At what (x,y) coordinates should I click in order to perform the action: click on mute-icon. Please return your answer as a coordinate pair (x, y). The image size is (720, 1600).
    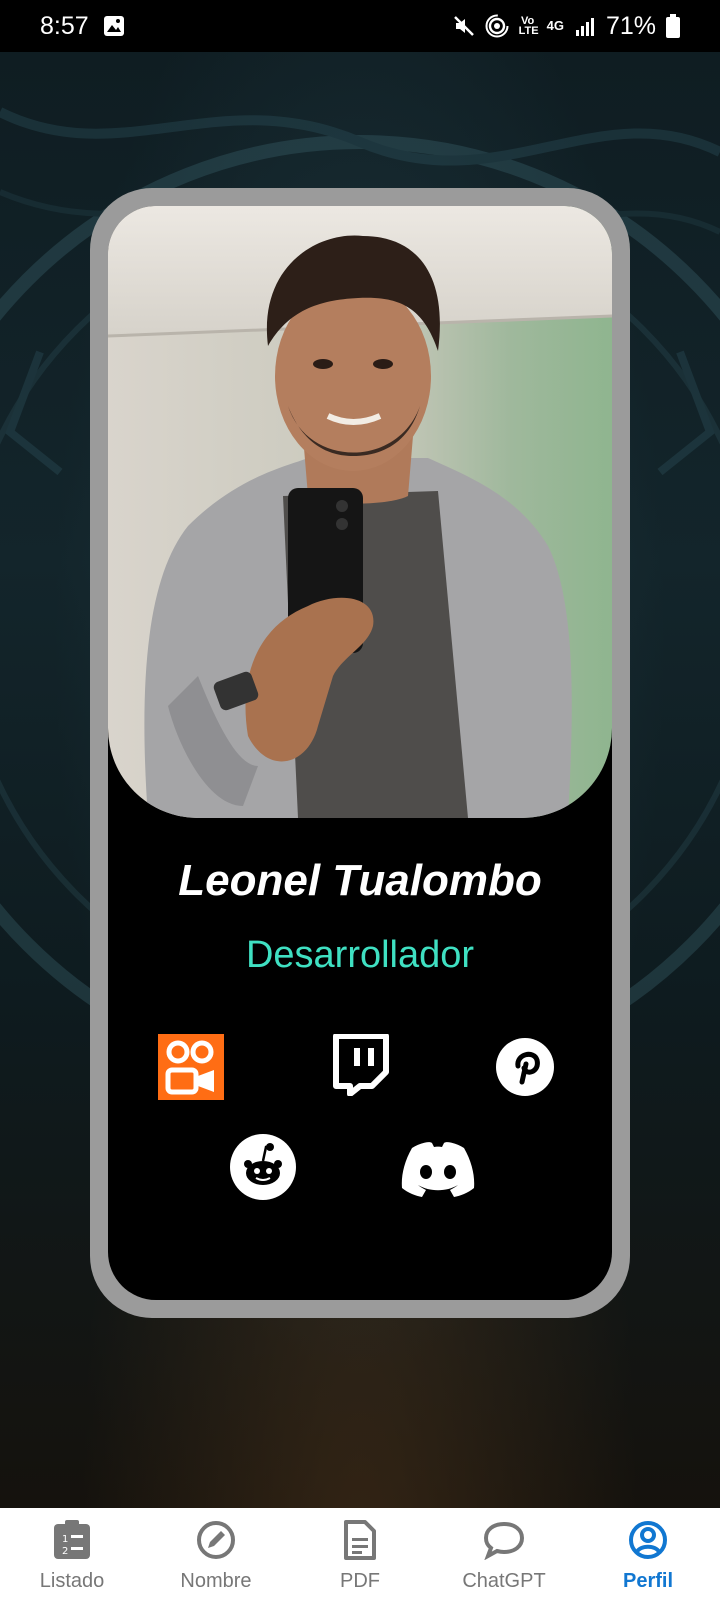
    Looking at the image, I should click on (464, 26).